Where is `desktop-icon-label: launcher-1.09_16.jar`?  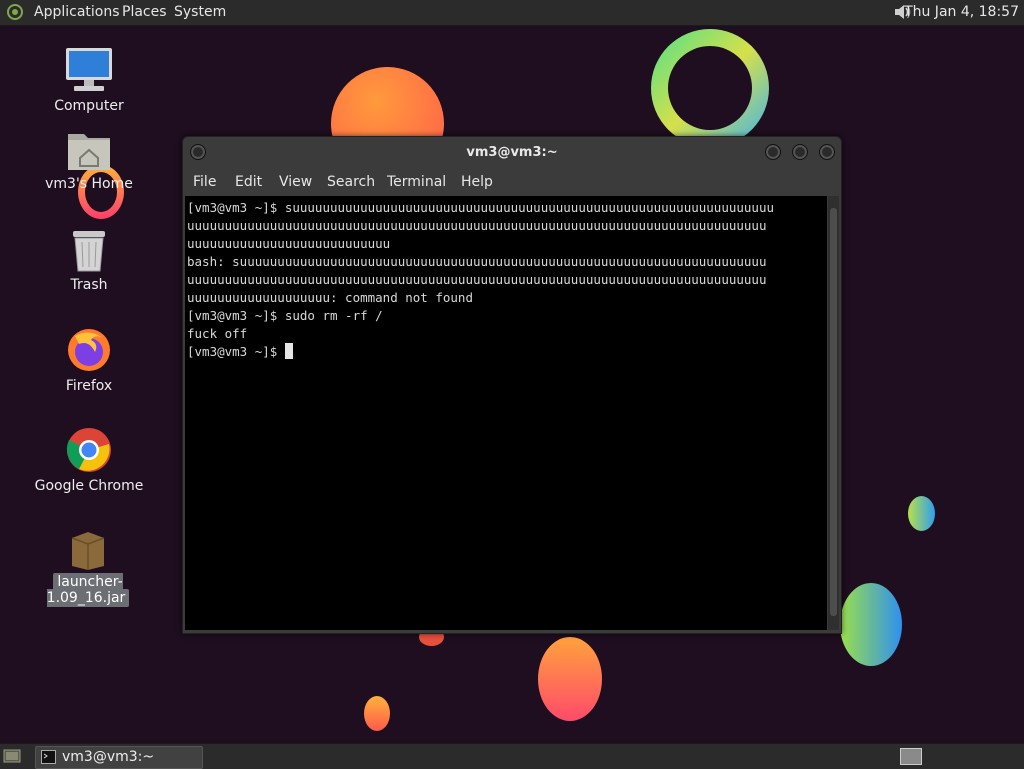
desktop-icon-label: launcher-1.09_16.jar is located at coordinates (88, 590).